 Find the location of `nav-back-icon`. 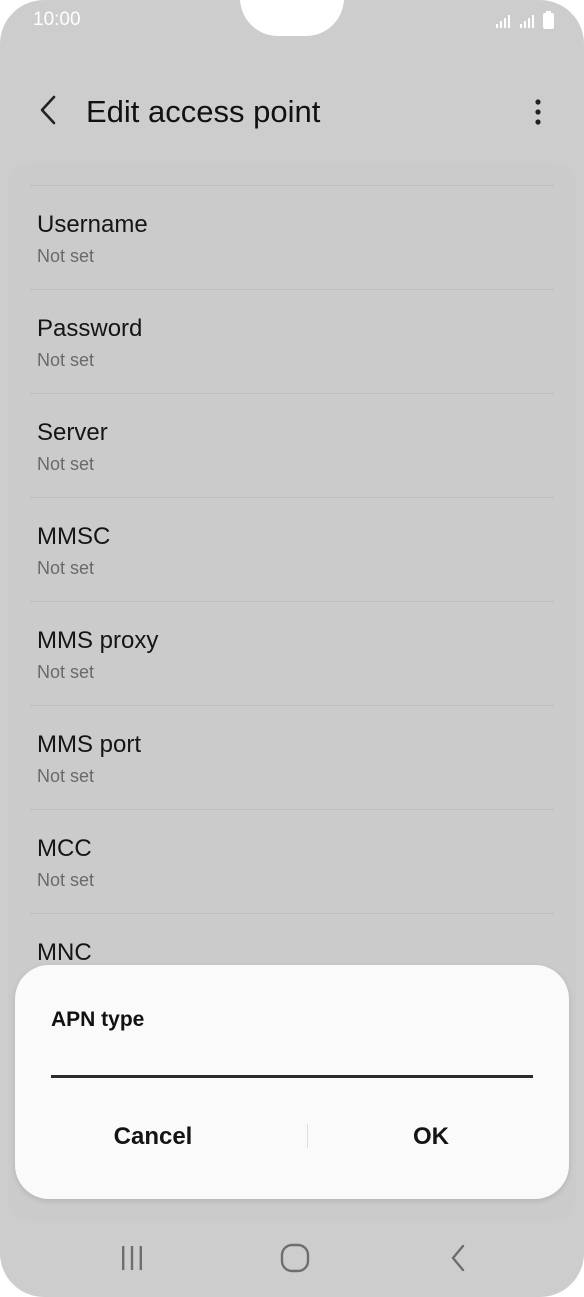

nav-back-icon is located at coordinates (458, 1260).